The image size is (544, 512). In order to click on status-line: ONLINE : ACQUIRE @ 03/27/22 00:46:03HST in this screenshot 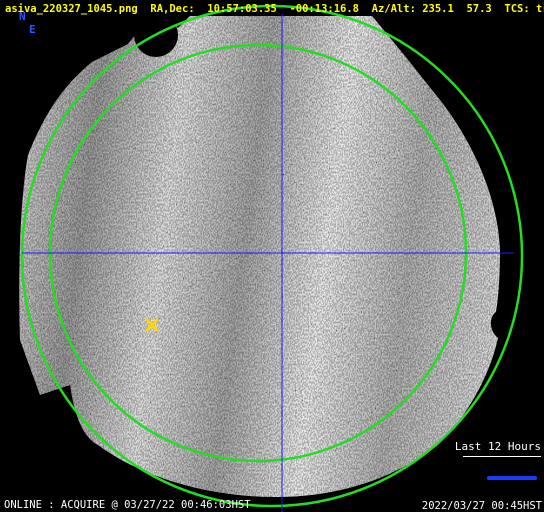, I will do `click(127, 505)`.